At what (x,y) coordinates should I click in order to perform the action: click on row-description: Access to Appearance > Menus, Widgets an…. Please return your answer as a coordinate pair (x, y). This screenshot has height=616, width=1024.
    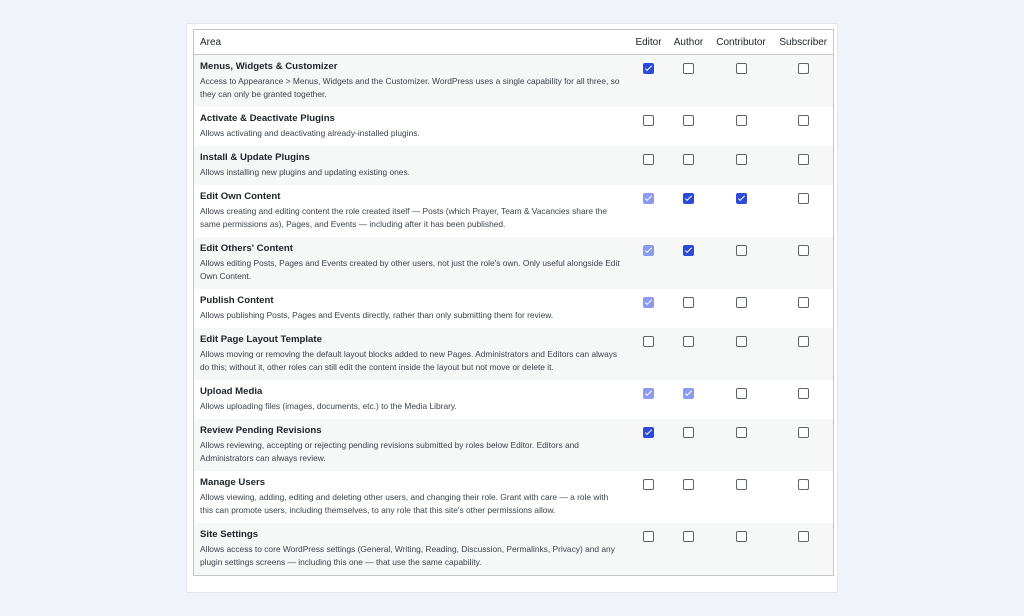
    Looking at the image, I should click on (410, 87).